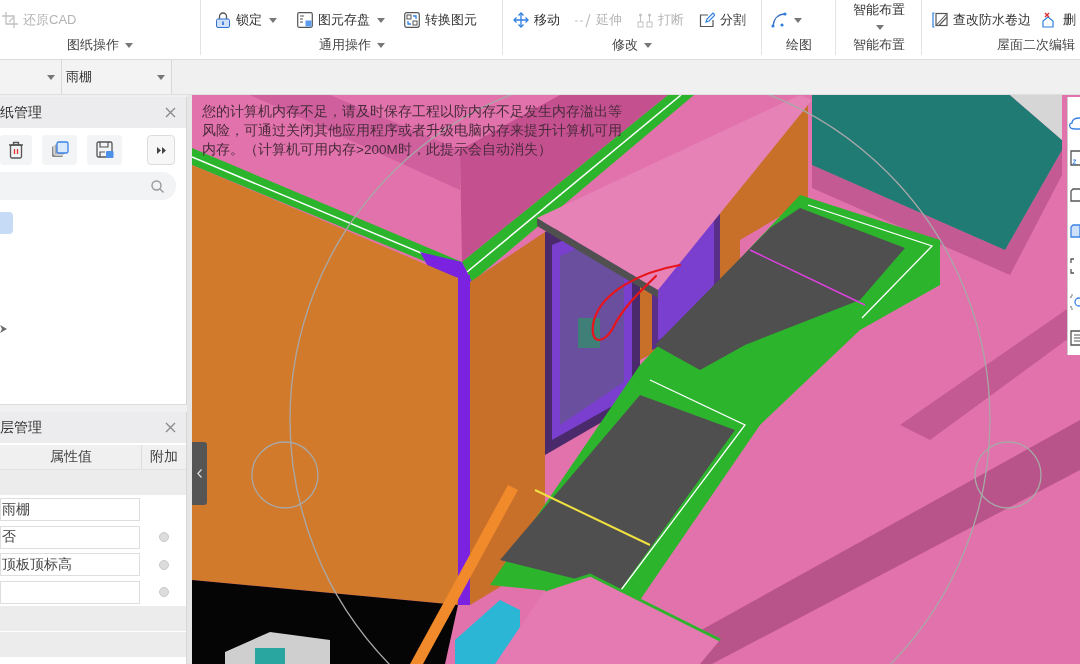 The height and width of the screenshot is (664, 1080). Describe the element at coordinates (223, 20) in the screenshot. I see `lock-icon` at that location.